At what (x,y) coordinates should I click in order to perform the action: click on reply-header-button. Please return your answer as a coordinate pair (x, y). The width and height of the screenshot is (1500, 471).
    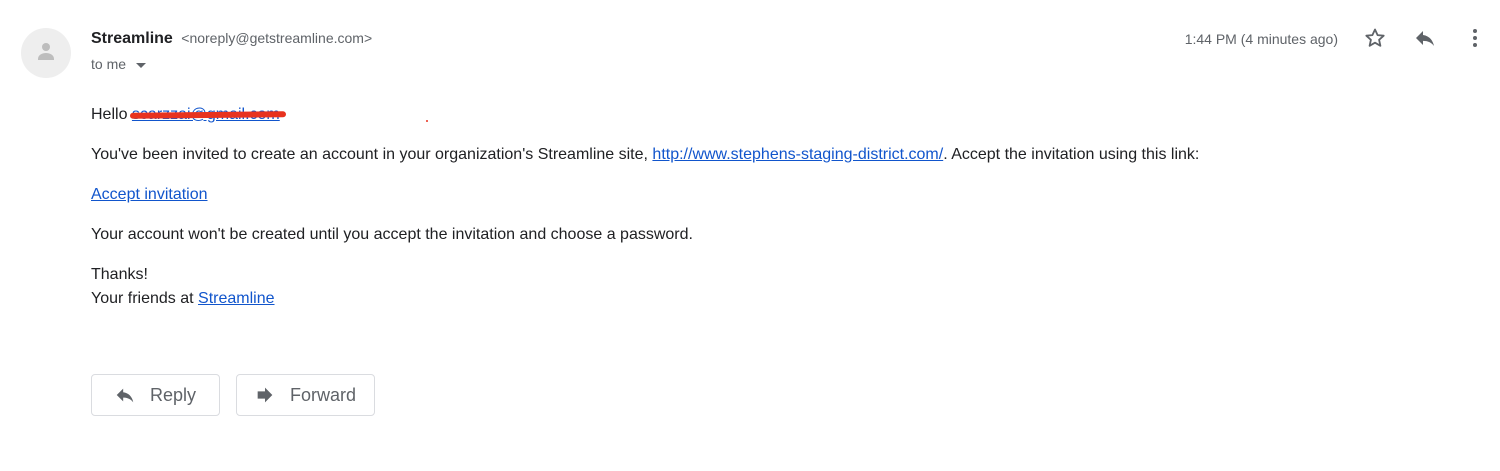
    Looking at the image, I should click on (1425, 40).